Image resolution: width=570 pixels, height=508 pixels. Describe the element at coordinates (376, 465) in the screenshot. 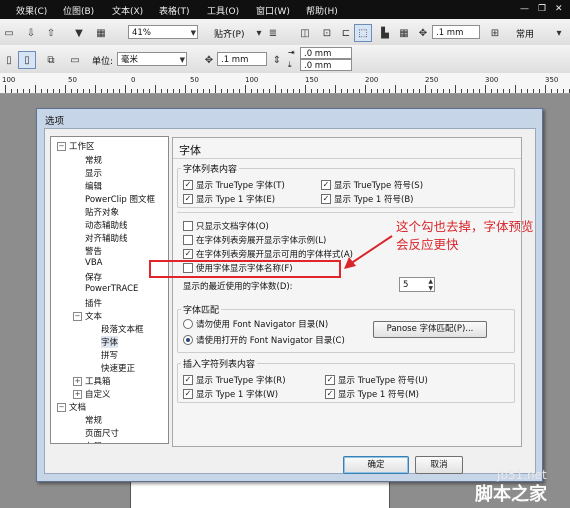

I see `ok-button: 确定` at that location.